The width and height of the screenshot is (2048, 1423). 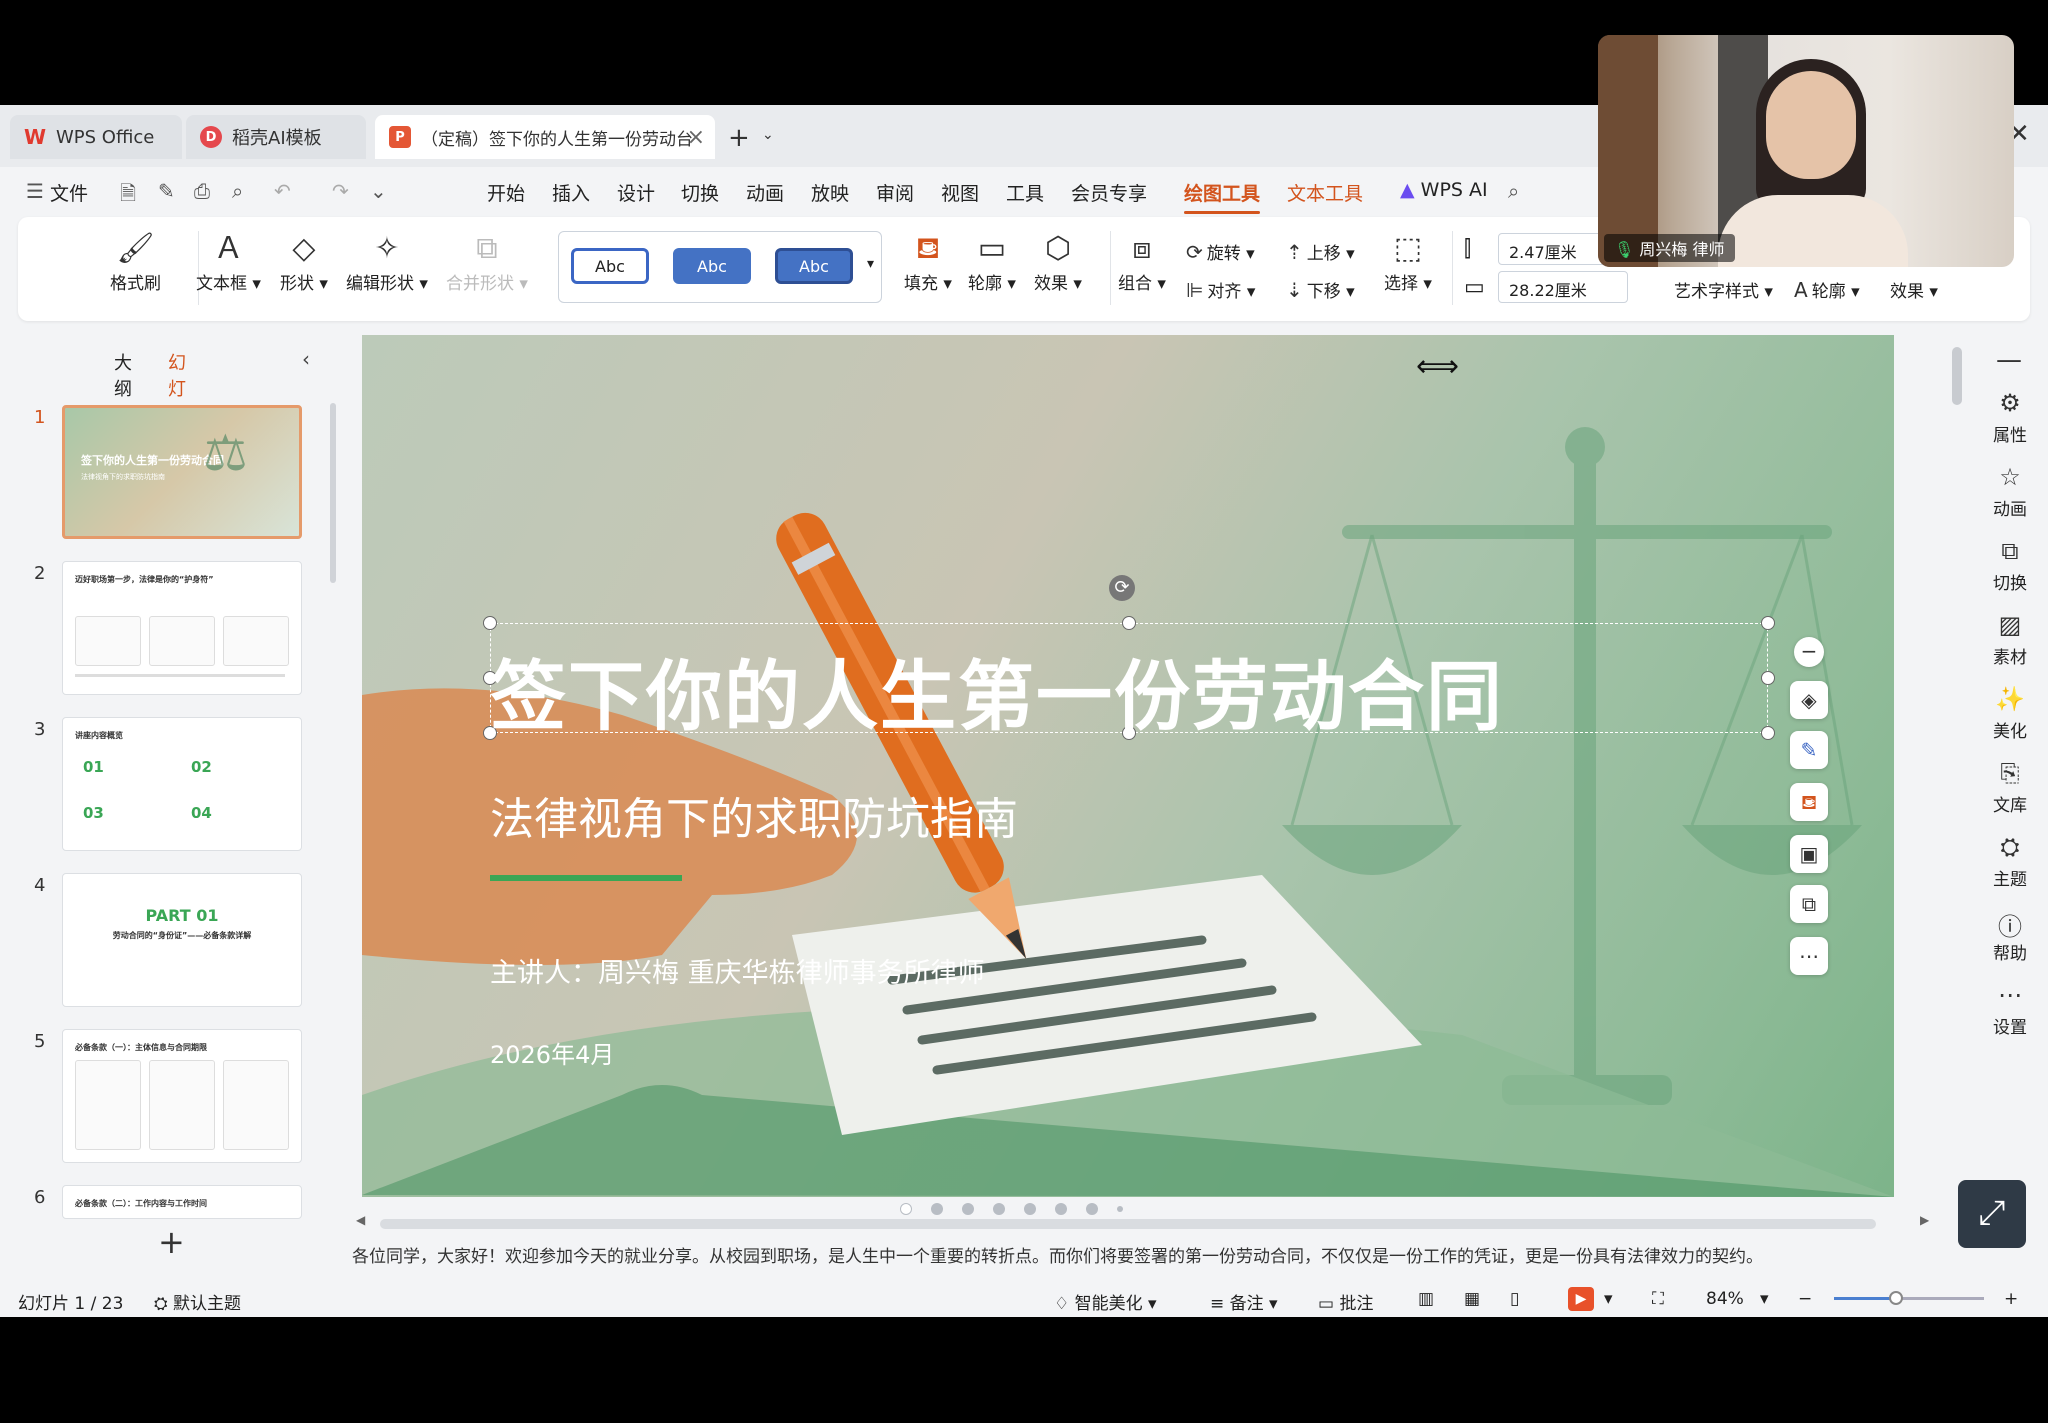 What do you see at coordinates (1658, 1299) in the screenshot?
I see `fit-window-icon: ⛶` at bounding box center [1658, 1299].